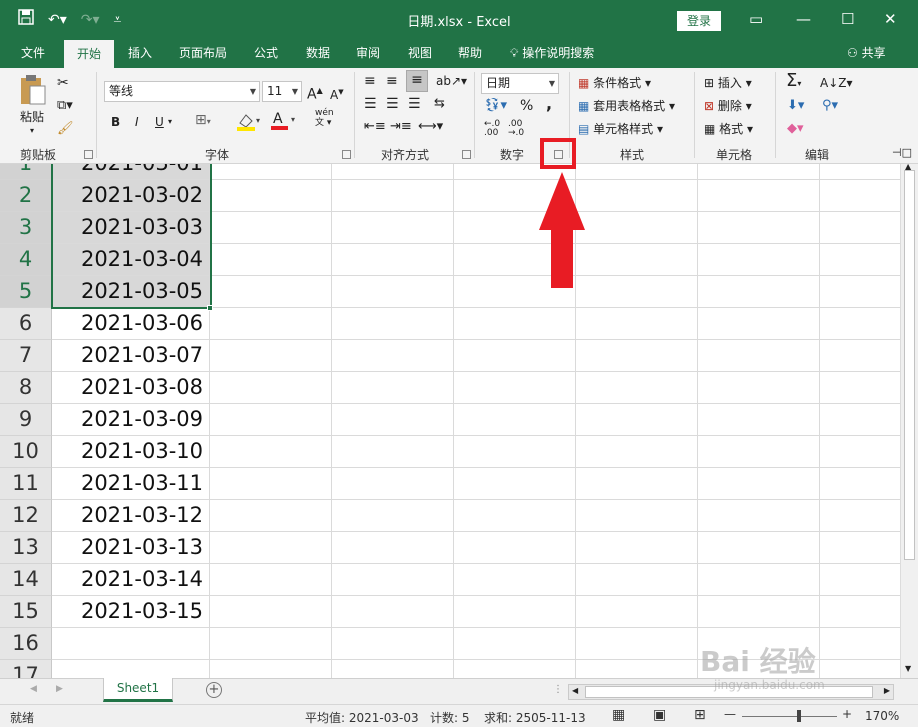 This screenshot has height=727, width=918. Describe the element at coordinates (866, 53) in the screenshot. I see `share-button: ⚇ 共享` at that location.